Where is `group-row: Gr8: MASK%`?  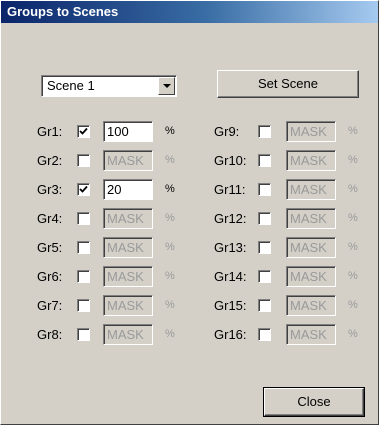
group-row: Gr8: MASK% is located at coordinates (112, 335).